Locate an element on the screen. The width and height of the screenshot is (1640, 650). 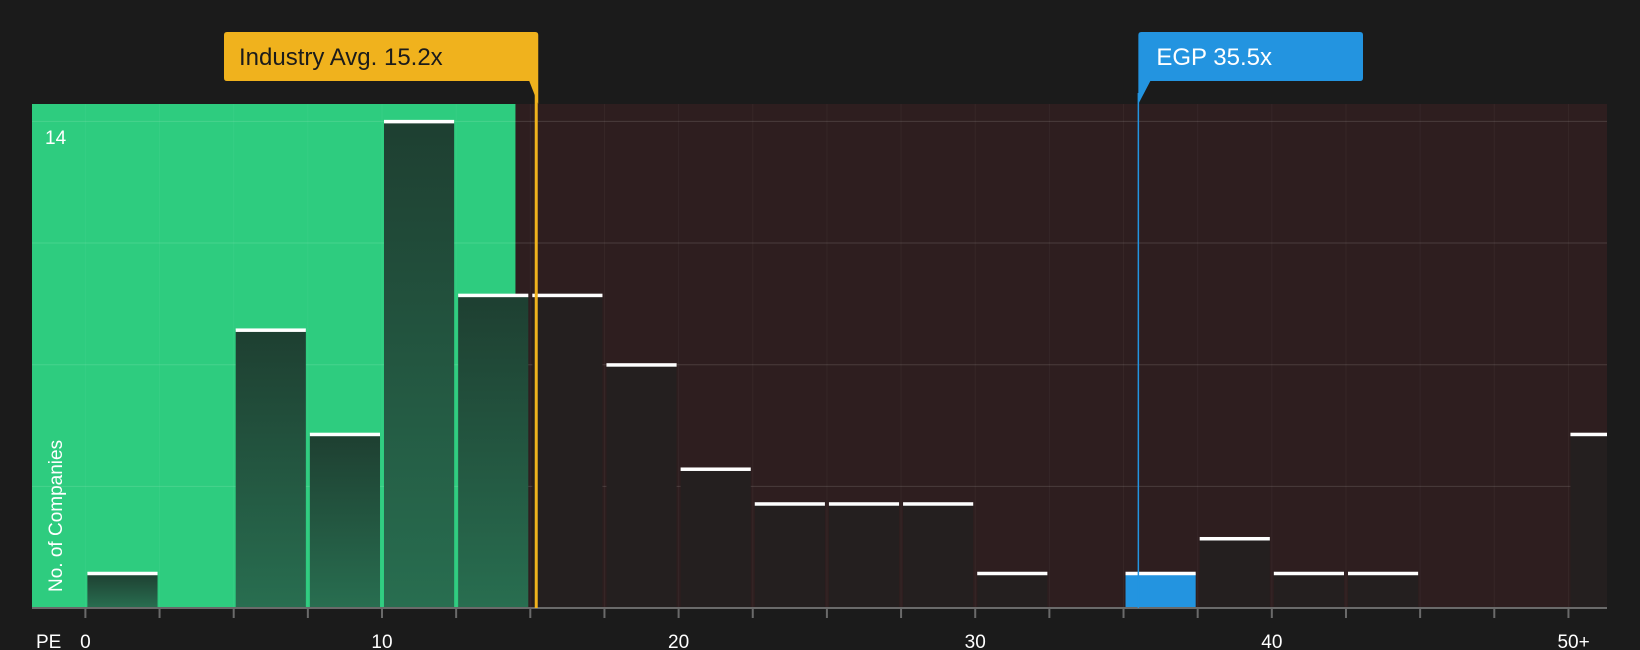
industry-average-label: Industry Avg. 15.2x is located at coordinates (341, 57).